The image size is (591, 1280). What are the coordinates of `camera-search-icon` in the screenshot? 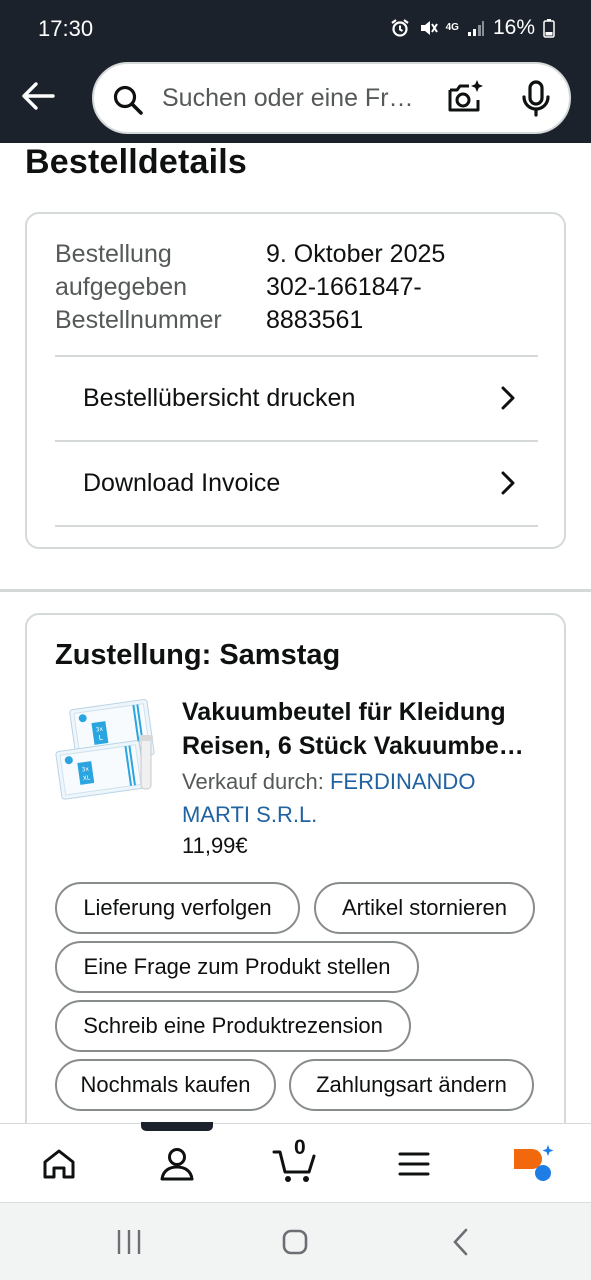 It's located at (464, 100).